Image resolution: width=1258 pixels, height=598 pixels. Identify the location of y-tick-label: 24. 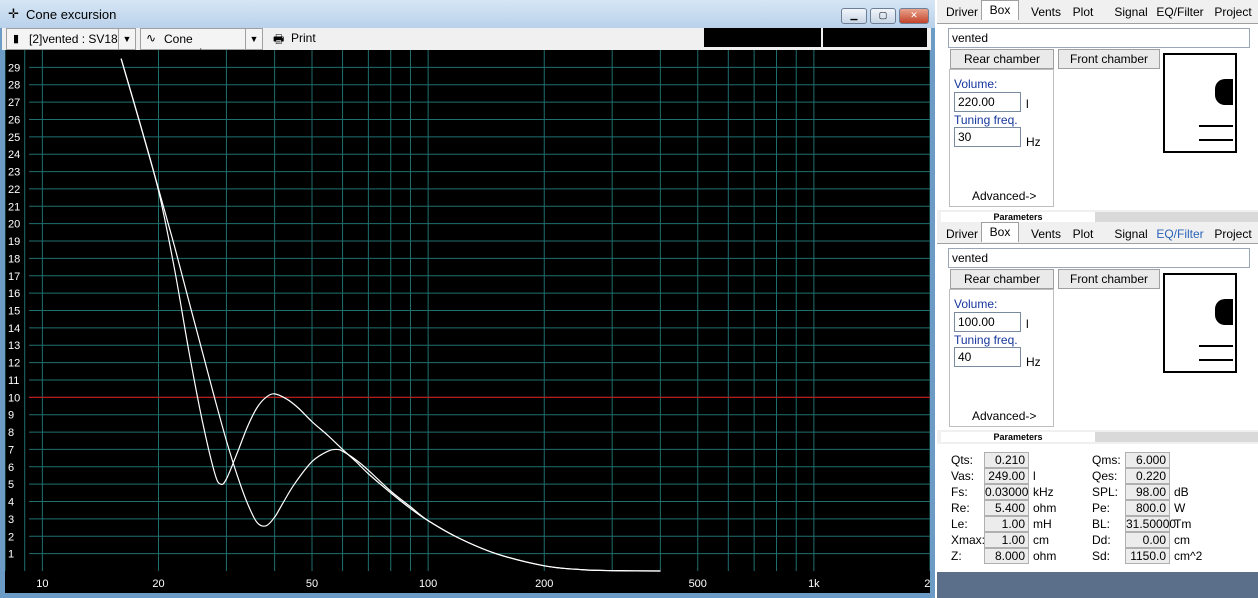
(14, 155).